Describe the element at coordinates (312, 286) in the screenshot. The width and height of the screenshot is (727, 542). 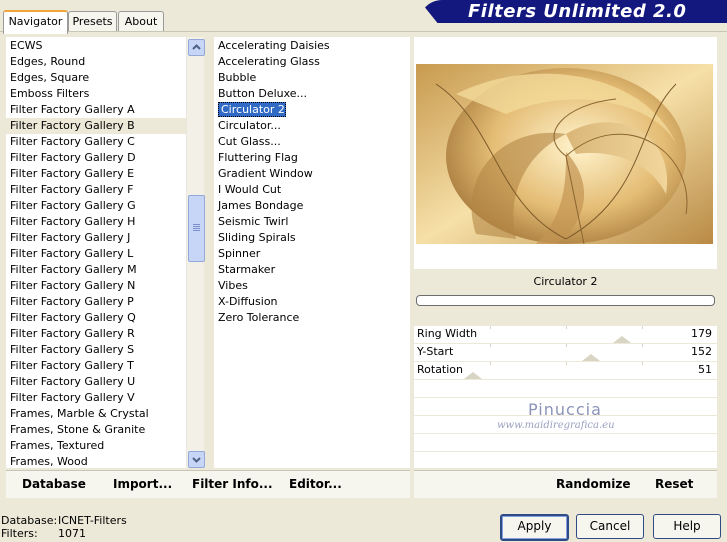
I see `filter-item: Vibes` at that location.